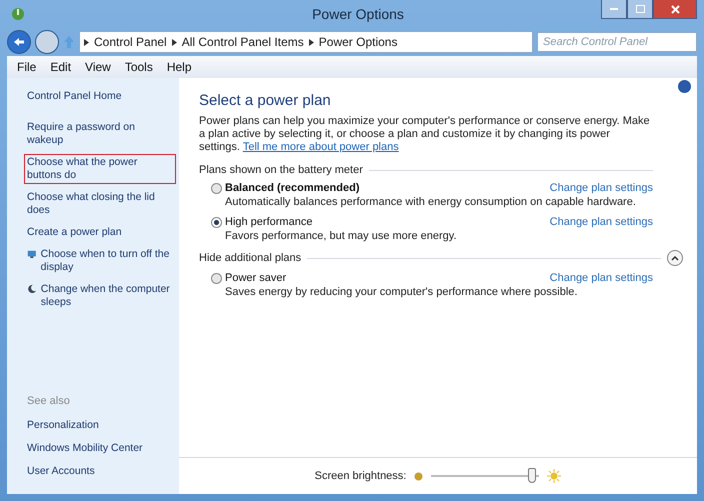  What do you see at coordinates (617, 42) in the screenshot?
I see `search-field: Search Control Panel` at bounding box center [617, 42].